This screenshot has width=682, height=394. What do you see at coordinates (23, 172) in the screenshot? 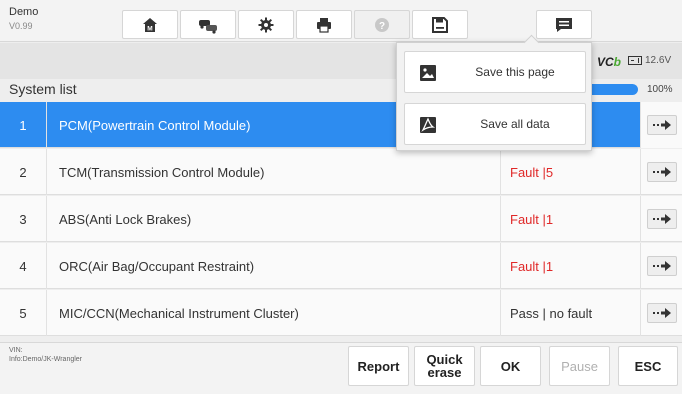
I see `row-number: 2` at bounding box center [23, 172].